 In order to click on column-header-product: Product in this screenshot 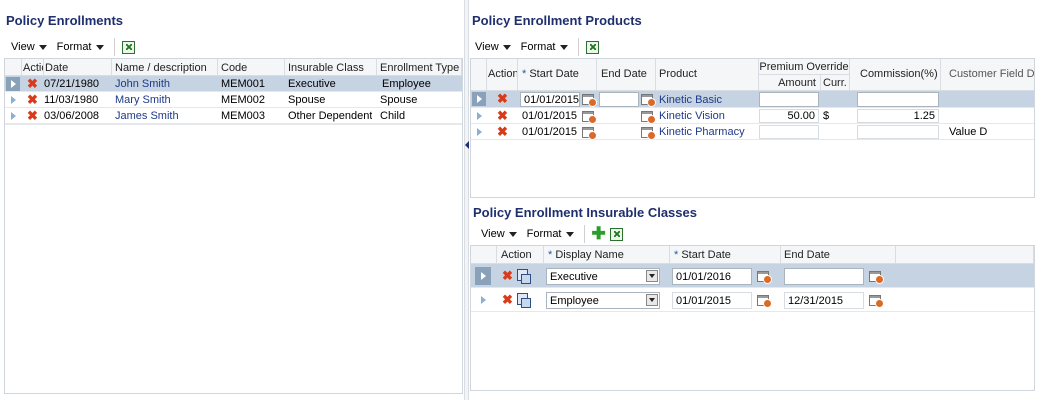, I will do `click(707, 75)`.